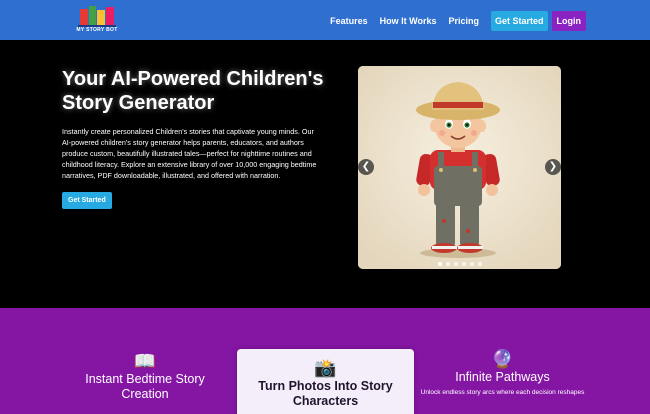 The width and height of the screenshot is (650, 414). I want to click on feature-title: Turn Photos Into Story Characters, so click(325, 393).